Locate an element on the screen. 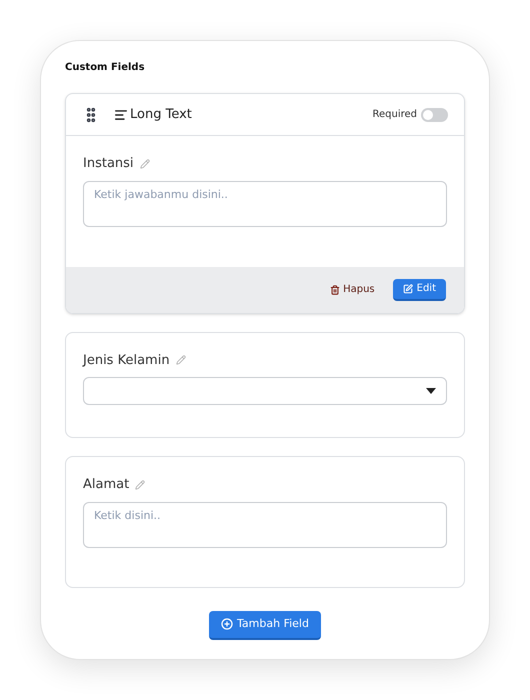  field-label: Instansi is located at coordinates (108, 164).